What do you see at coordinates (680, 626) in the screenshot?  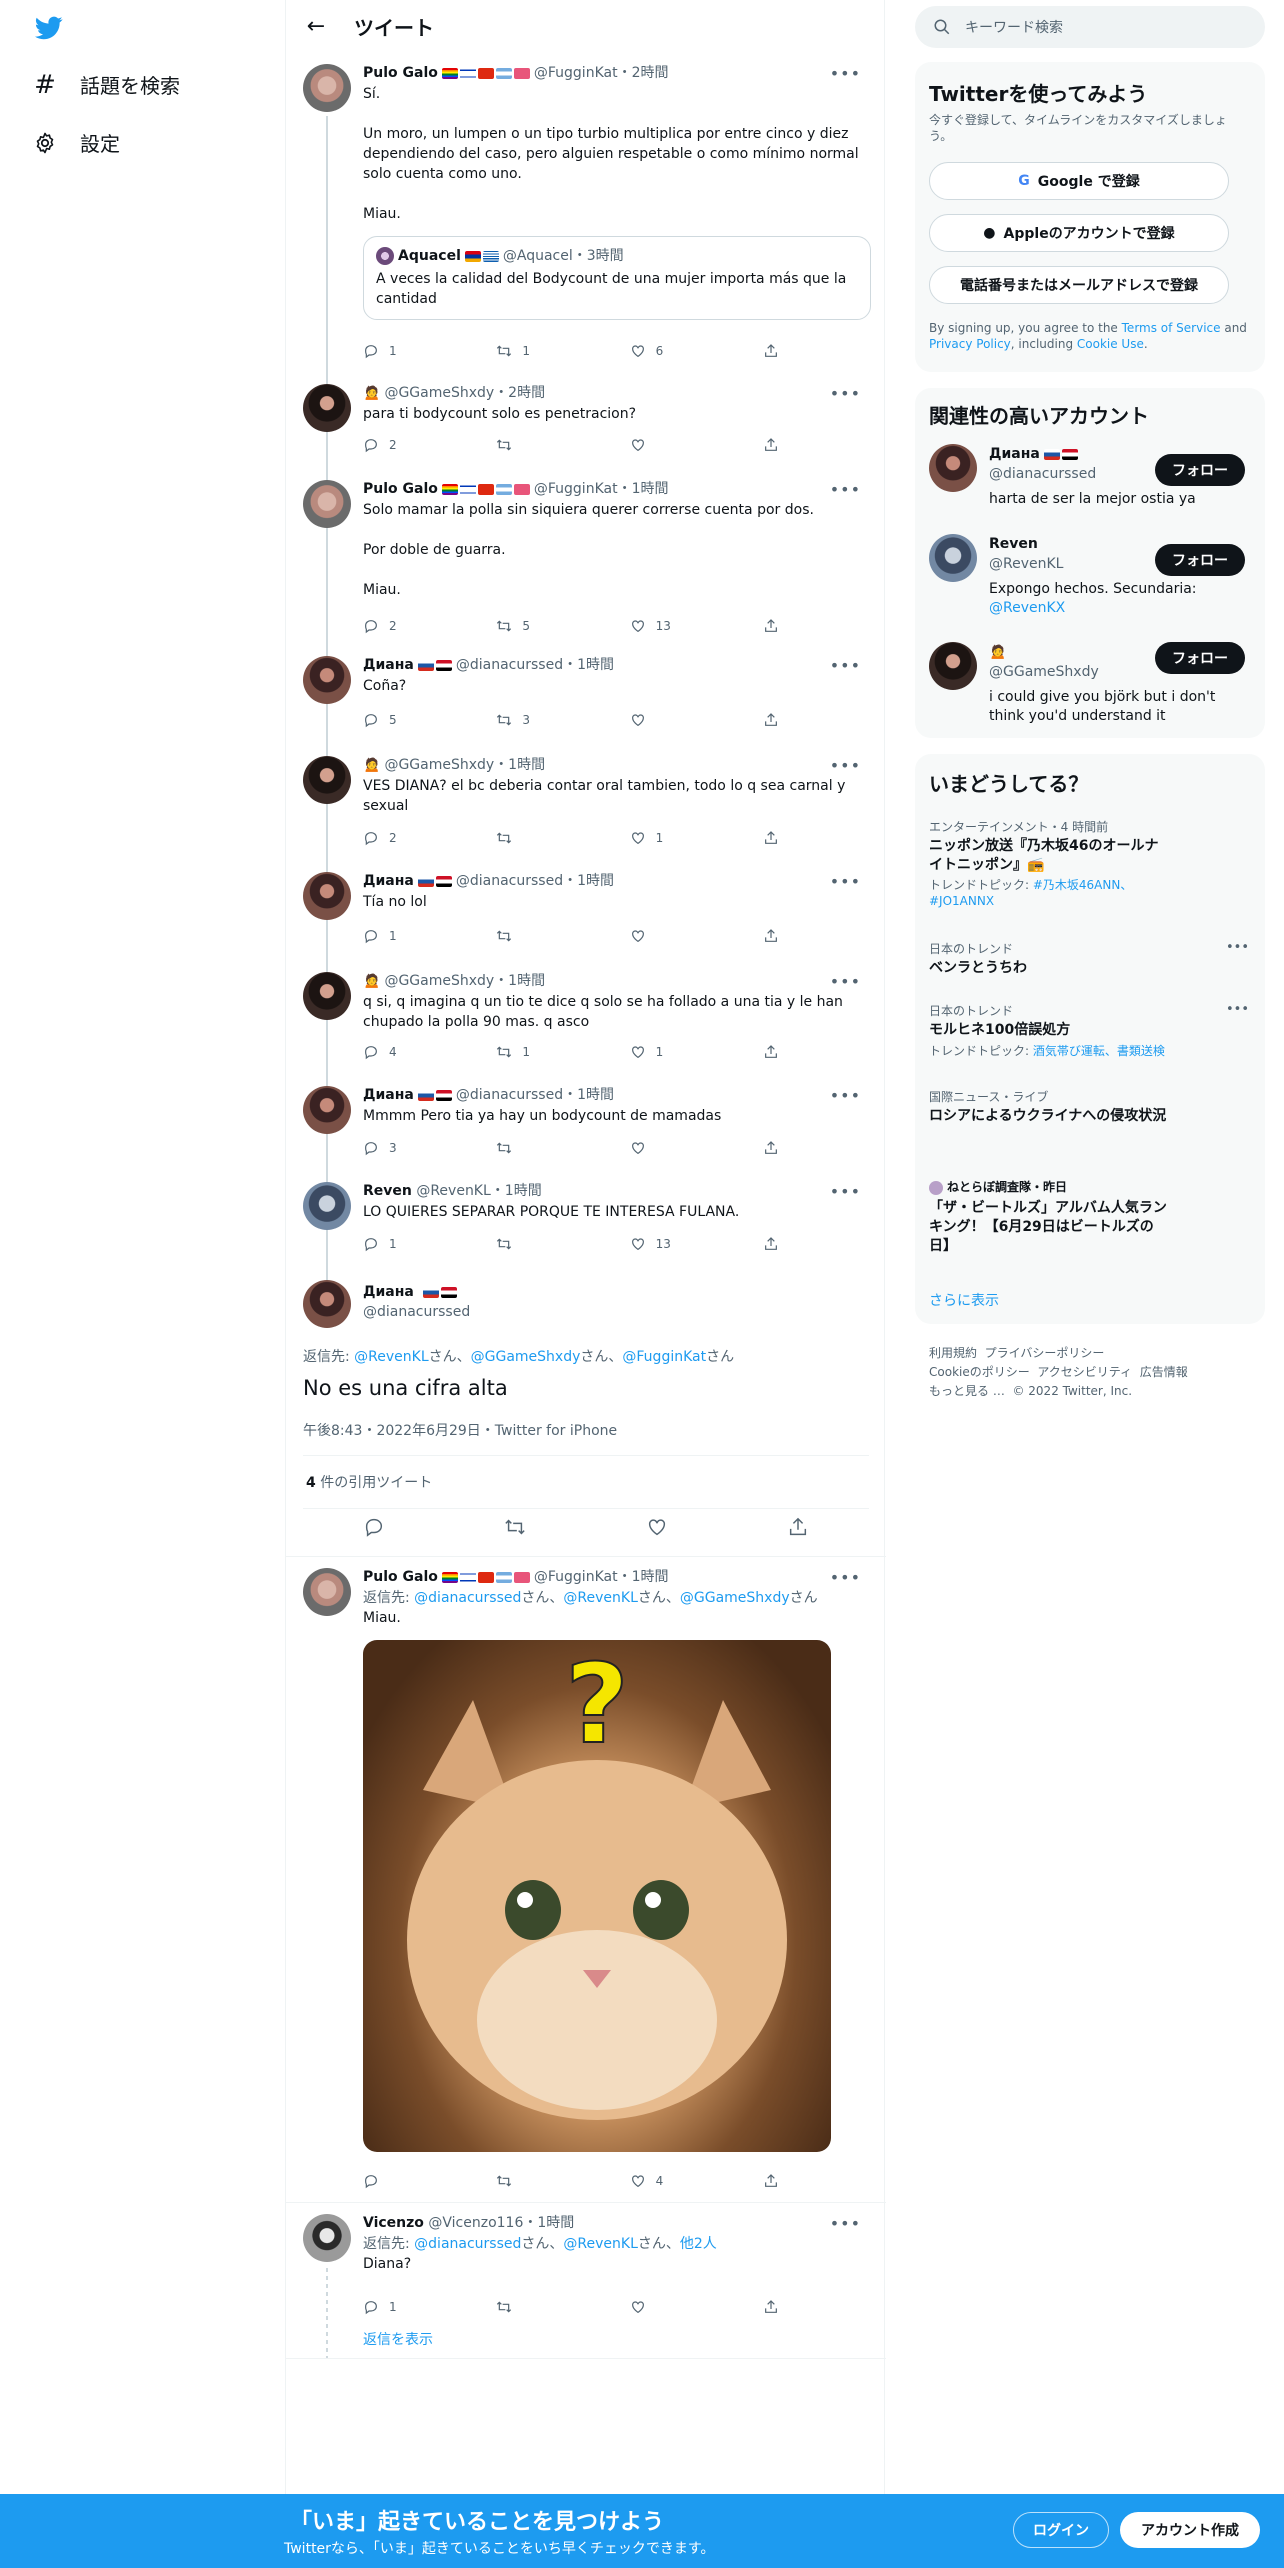 I see `like-button: 13` at bounding box center [680, 626].